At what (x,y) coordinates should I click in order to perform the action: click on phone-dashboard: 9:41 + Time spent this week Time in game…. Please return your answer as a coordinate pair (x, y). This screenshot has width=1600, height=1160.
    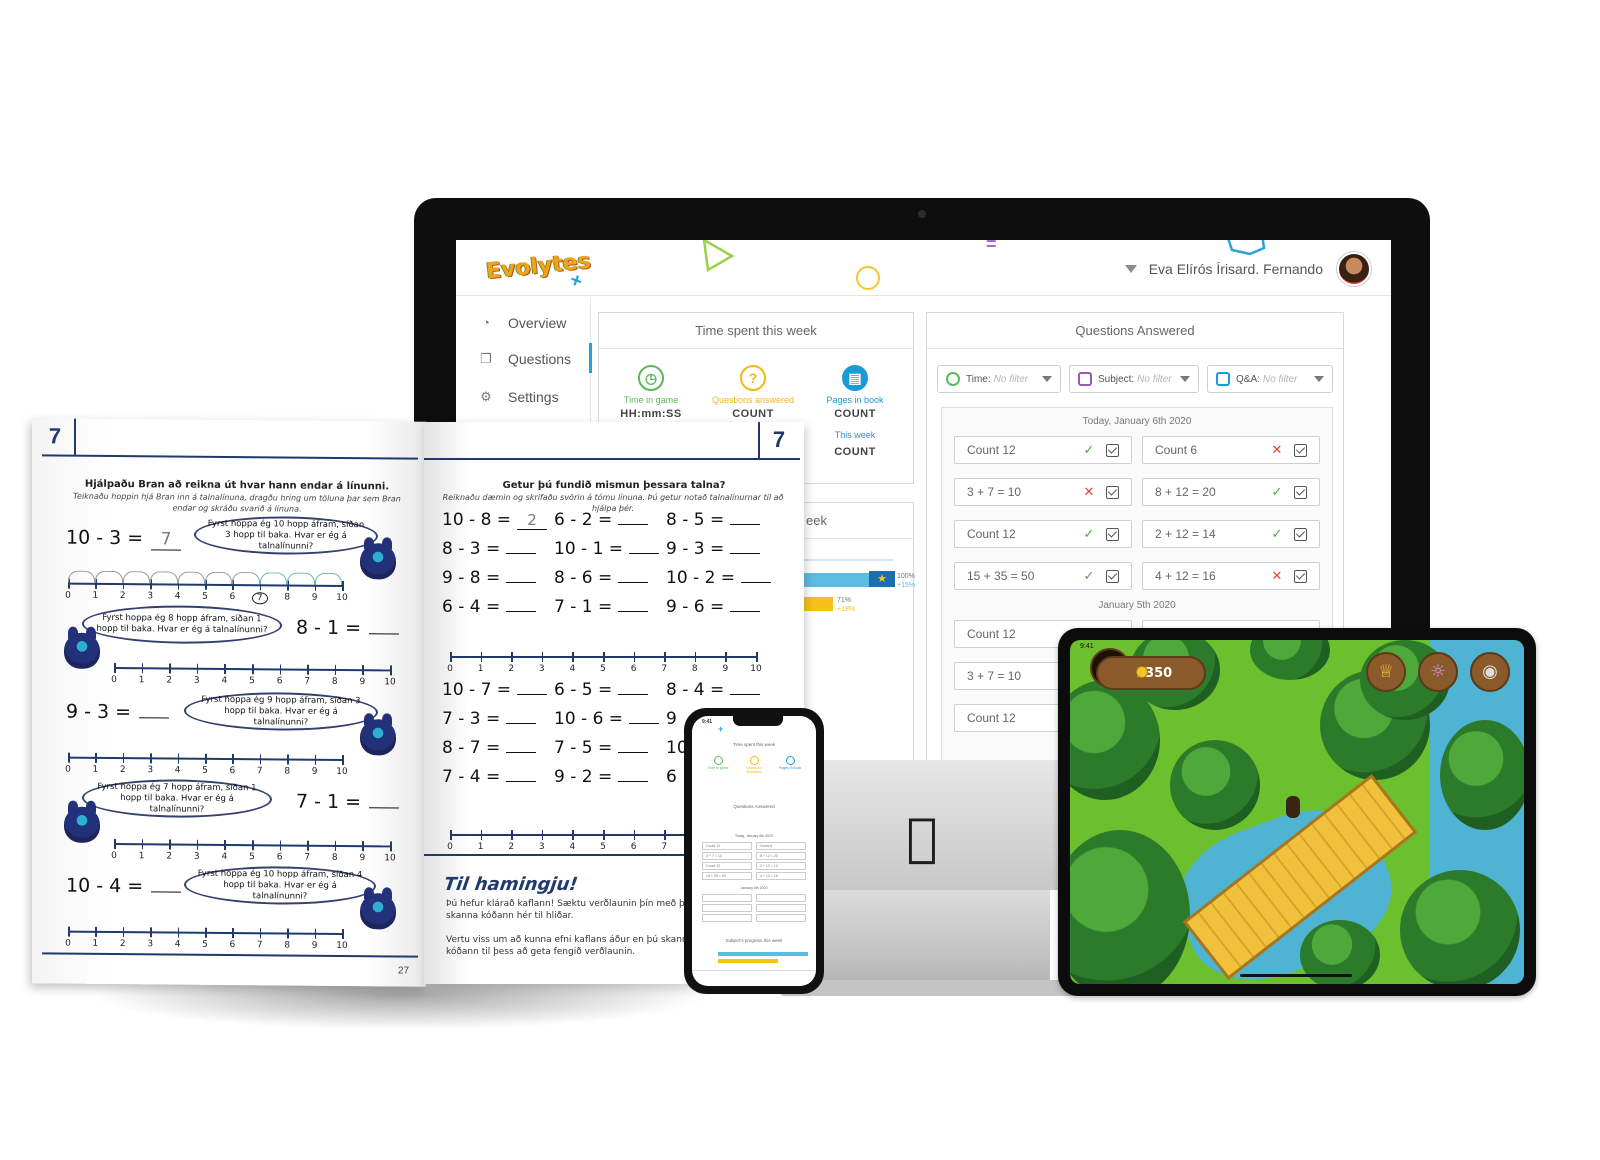
    Looking at the image, I should click on (754, 851).